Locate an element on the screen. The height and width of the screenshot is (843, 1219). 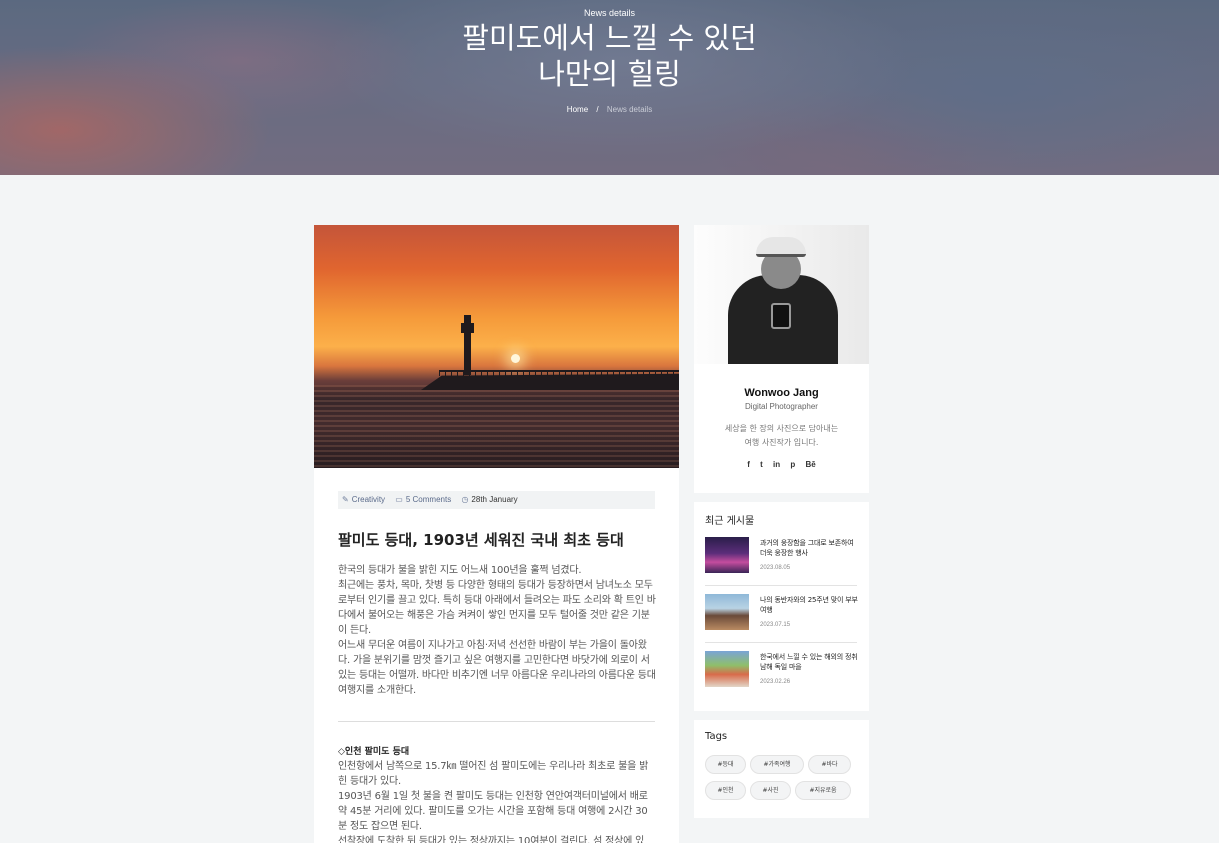
recent-posts-title: 최근 게시물 is located at coordinates (730, 521).